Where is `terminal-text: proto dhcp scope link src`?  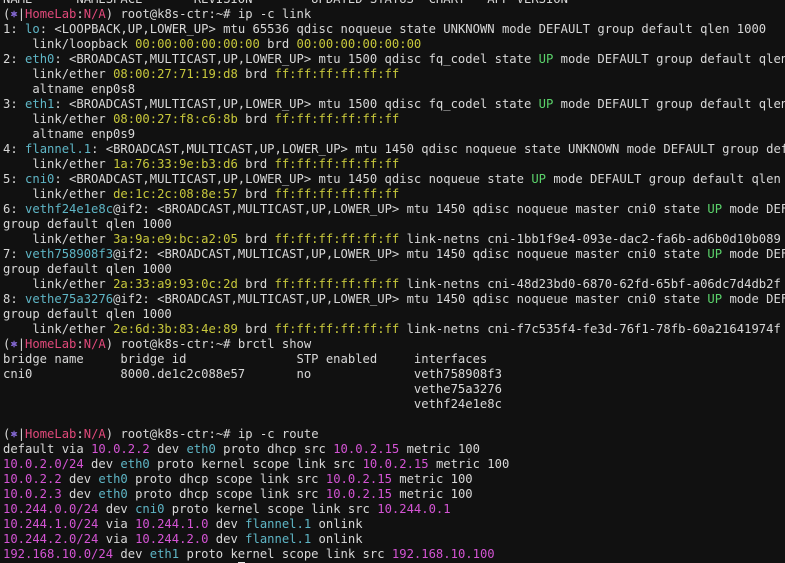
terminal-text: proto dhcp scope link src is located at coordinates (226, 494).